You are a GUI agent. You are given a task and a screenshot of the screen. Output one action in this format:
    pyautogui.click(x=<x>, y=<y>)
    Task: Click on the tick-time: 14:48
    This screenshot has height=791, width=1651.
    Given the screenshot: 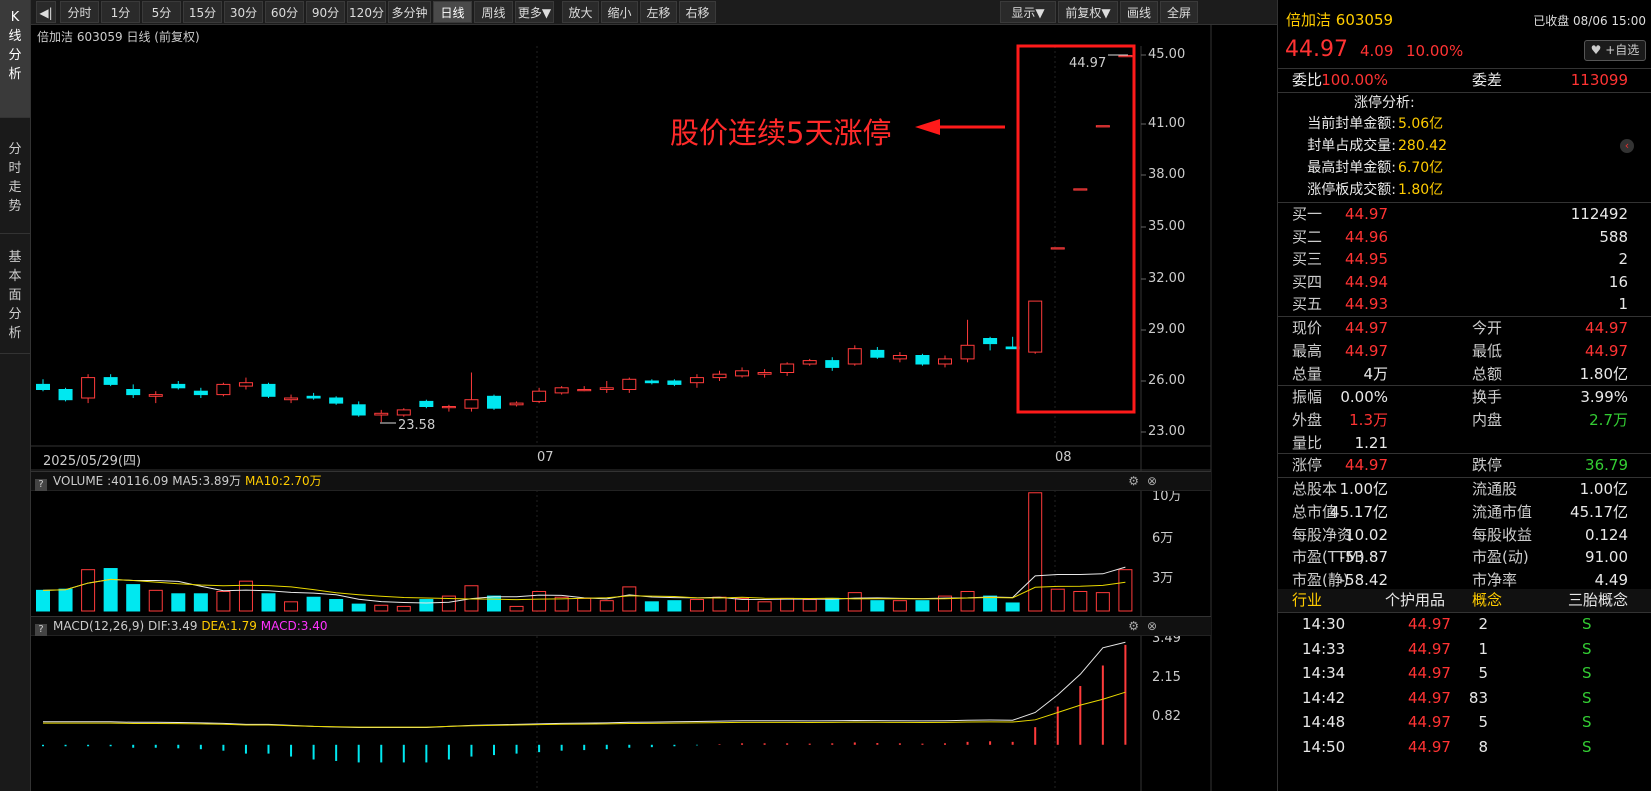 What is the action you would take?
    pyautogui.click(x=1324, y=722)
    